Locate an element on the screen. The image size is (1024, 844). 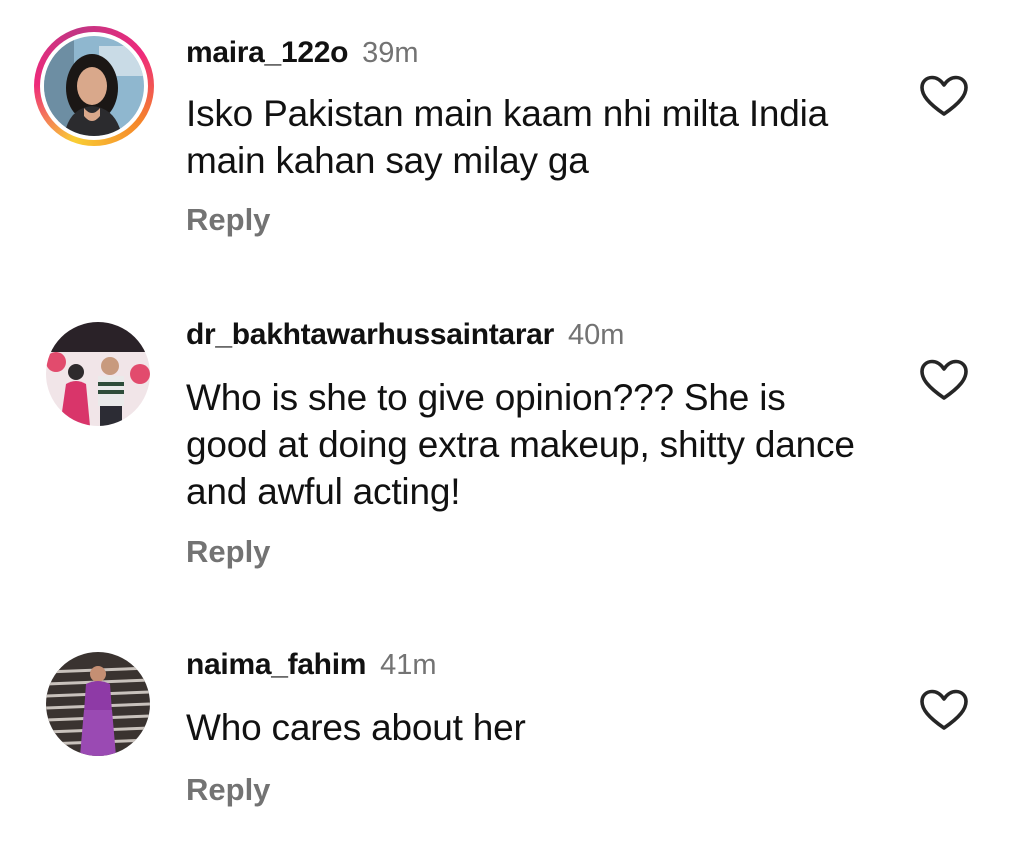
timestamp: 39m is located at coordinates (390, 53).